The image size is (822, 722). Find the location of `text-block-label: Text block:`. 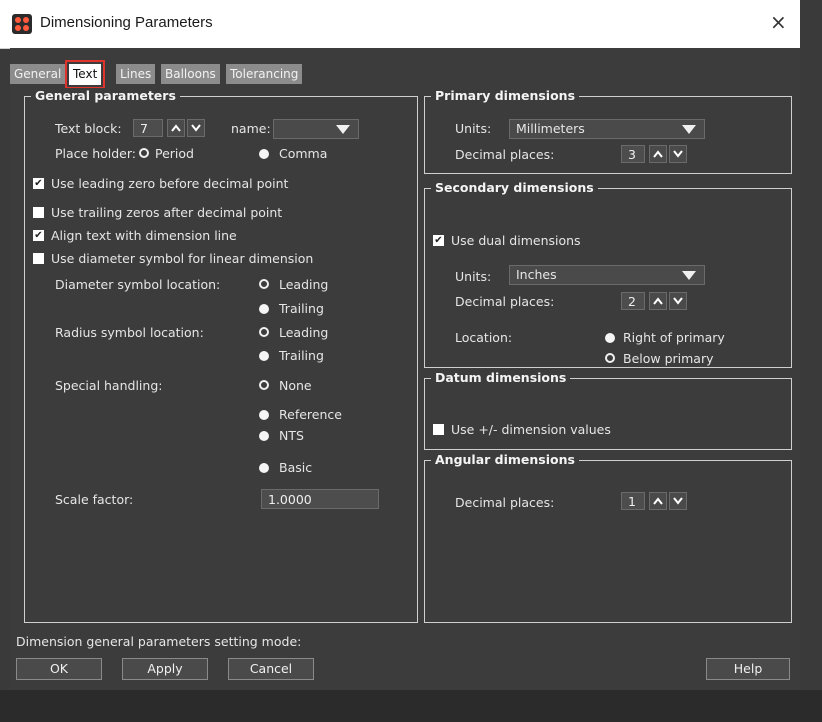

text-block-label: Text block: is located at coordinates (88, 128).